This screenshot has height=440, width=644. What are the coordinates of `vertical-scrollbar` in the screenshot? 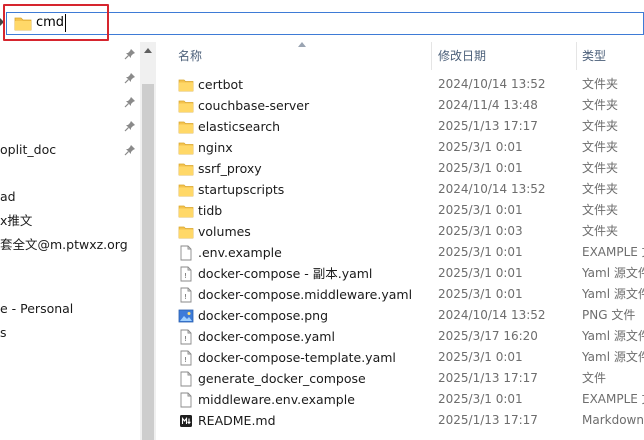 It's located at (148, 241).